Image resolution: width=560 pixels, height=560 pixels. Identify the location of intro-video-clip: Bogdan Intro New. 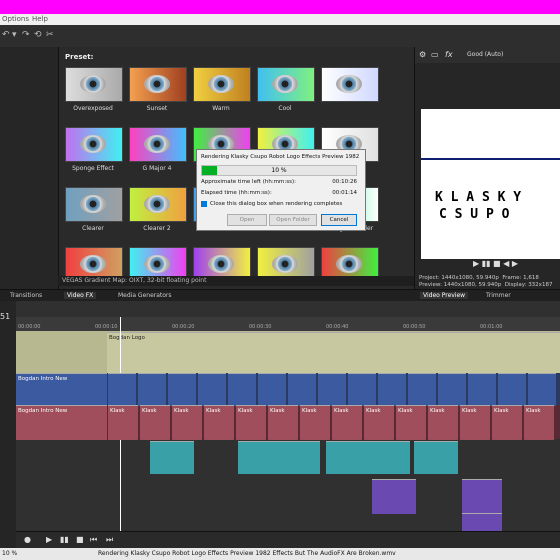
(61, 389).